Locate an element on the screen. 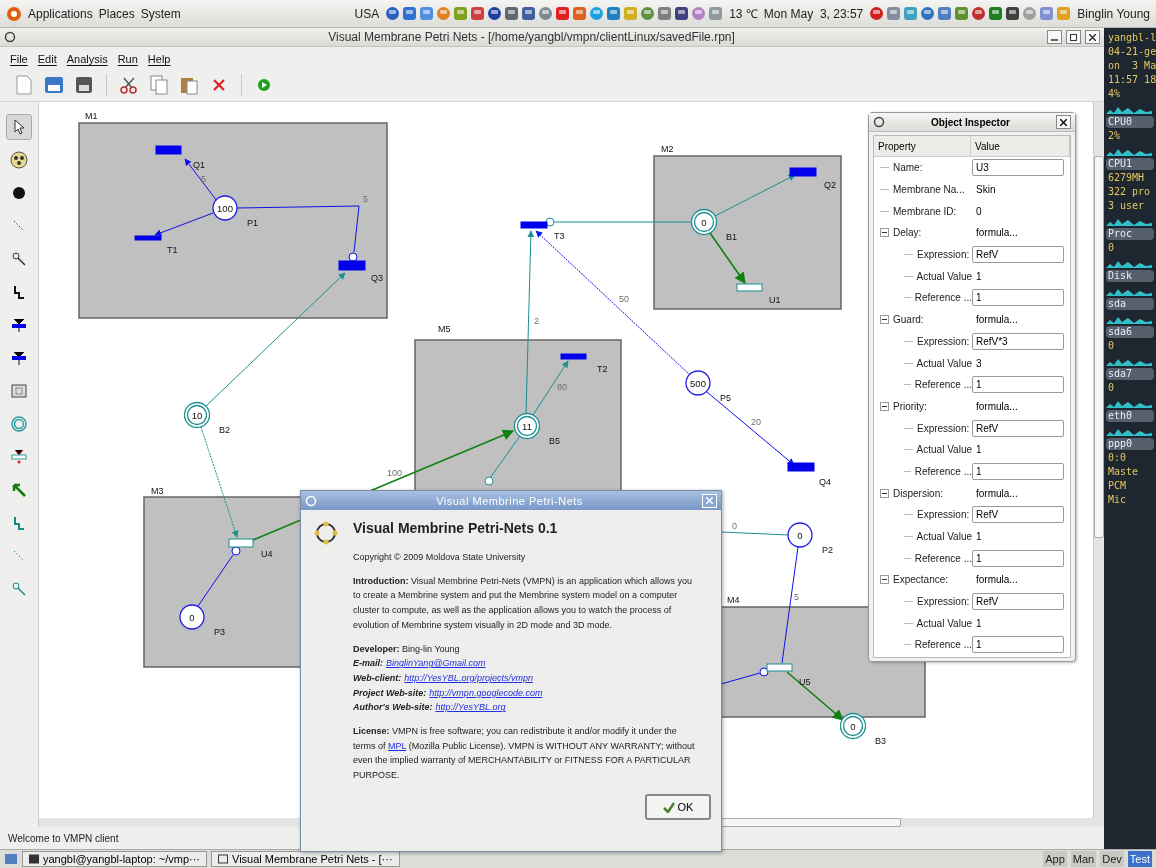 The height and width of the screenshot is (868, 1156). clock: Mon May 3, 23:57 is located at coordinates (813, 13).